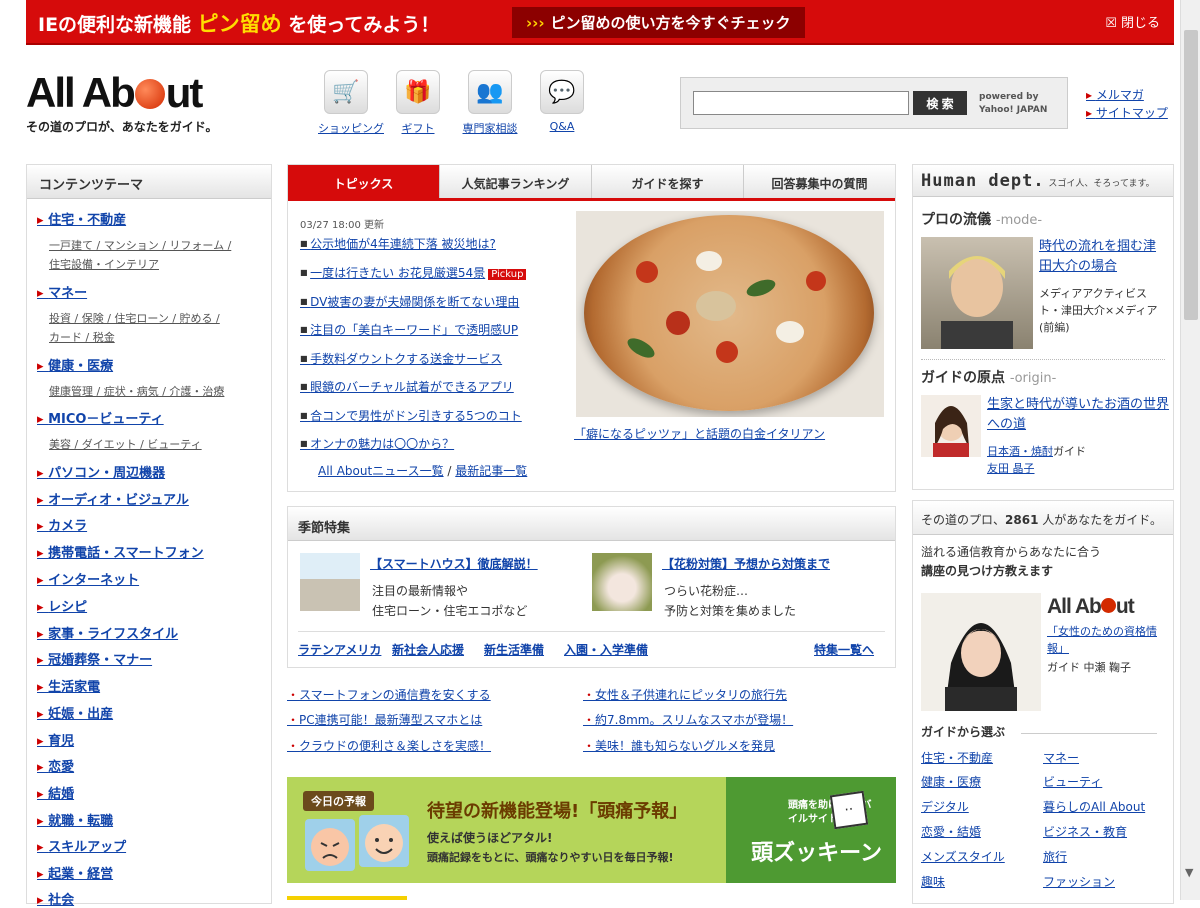  Describe the element at coordinates (951, 831) in the screenshot. I see `guide-cat-love: 恋愛・結婚` at that location.